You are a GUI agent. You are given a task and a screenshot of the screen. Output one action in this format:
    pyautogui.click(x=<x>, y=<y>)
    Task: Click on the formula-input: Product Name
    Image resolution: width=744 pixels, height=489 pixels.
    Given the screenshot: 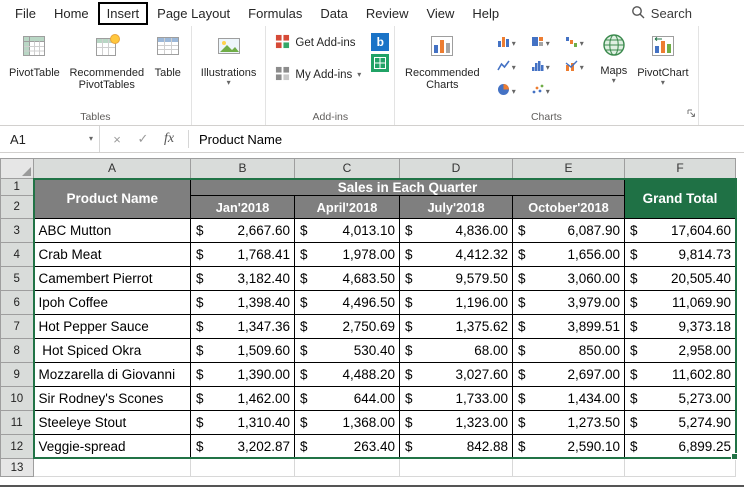 What is the action you would take?
    pyautogui.click(x=467, y=139)
    